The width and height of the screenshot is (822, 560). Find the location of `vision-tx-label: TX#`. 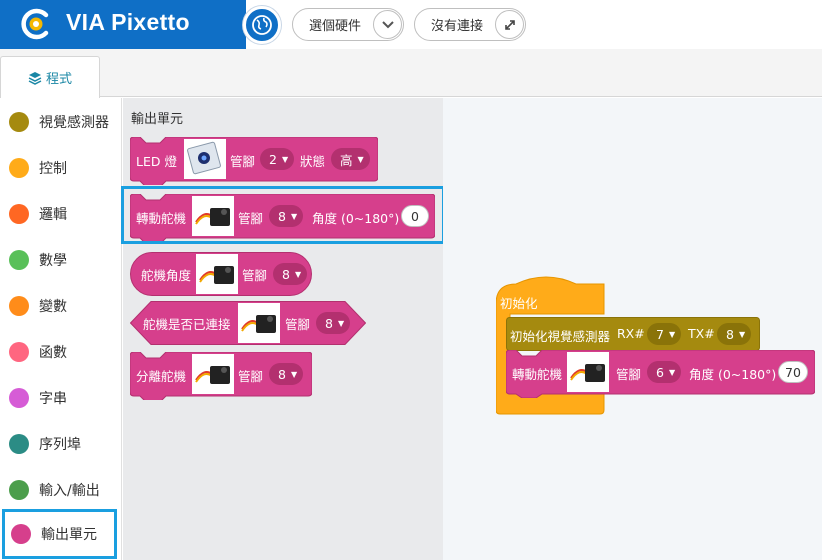

vision-tx-label: TX# is located at coordinates (701, 333).